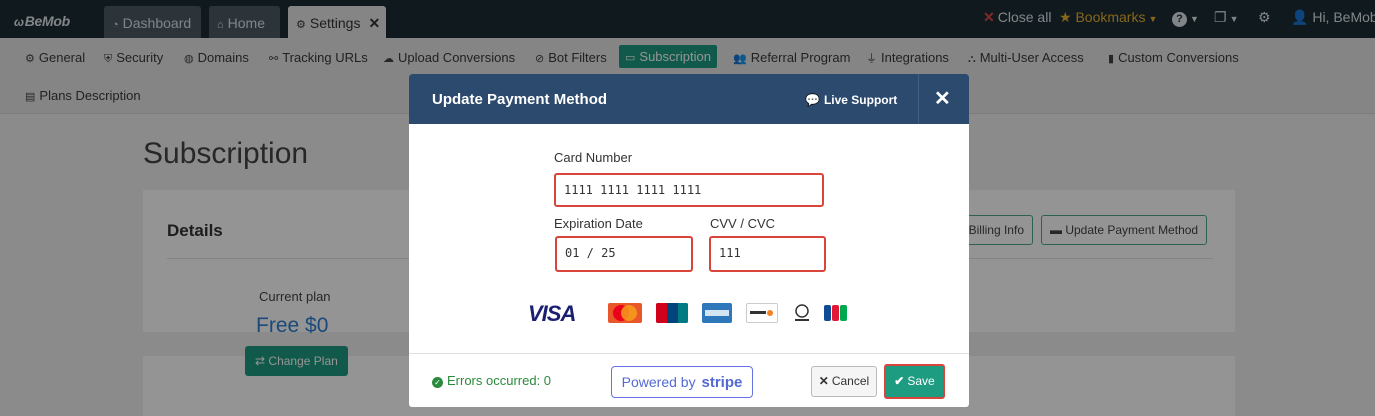  I want to click on unionpay-logo, so click(672, 313).